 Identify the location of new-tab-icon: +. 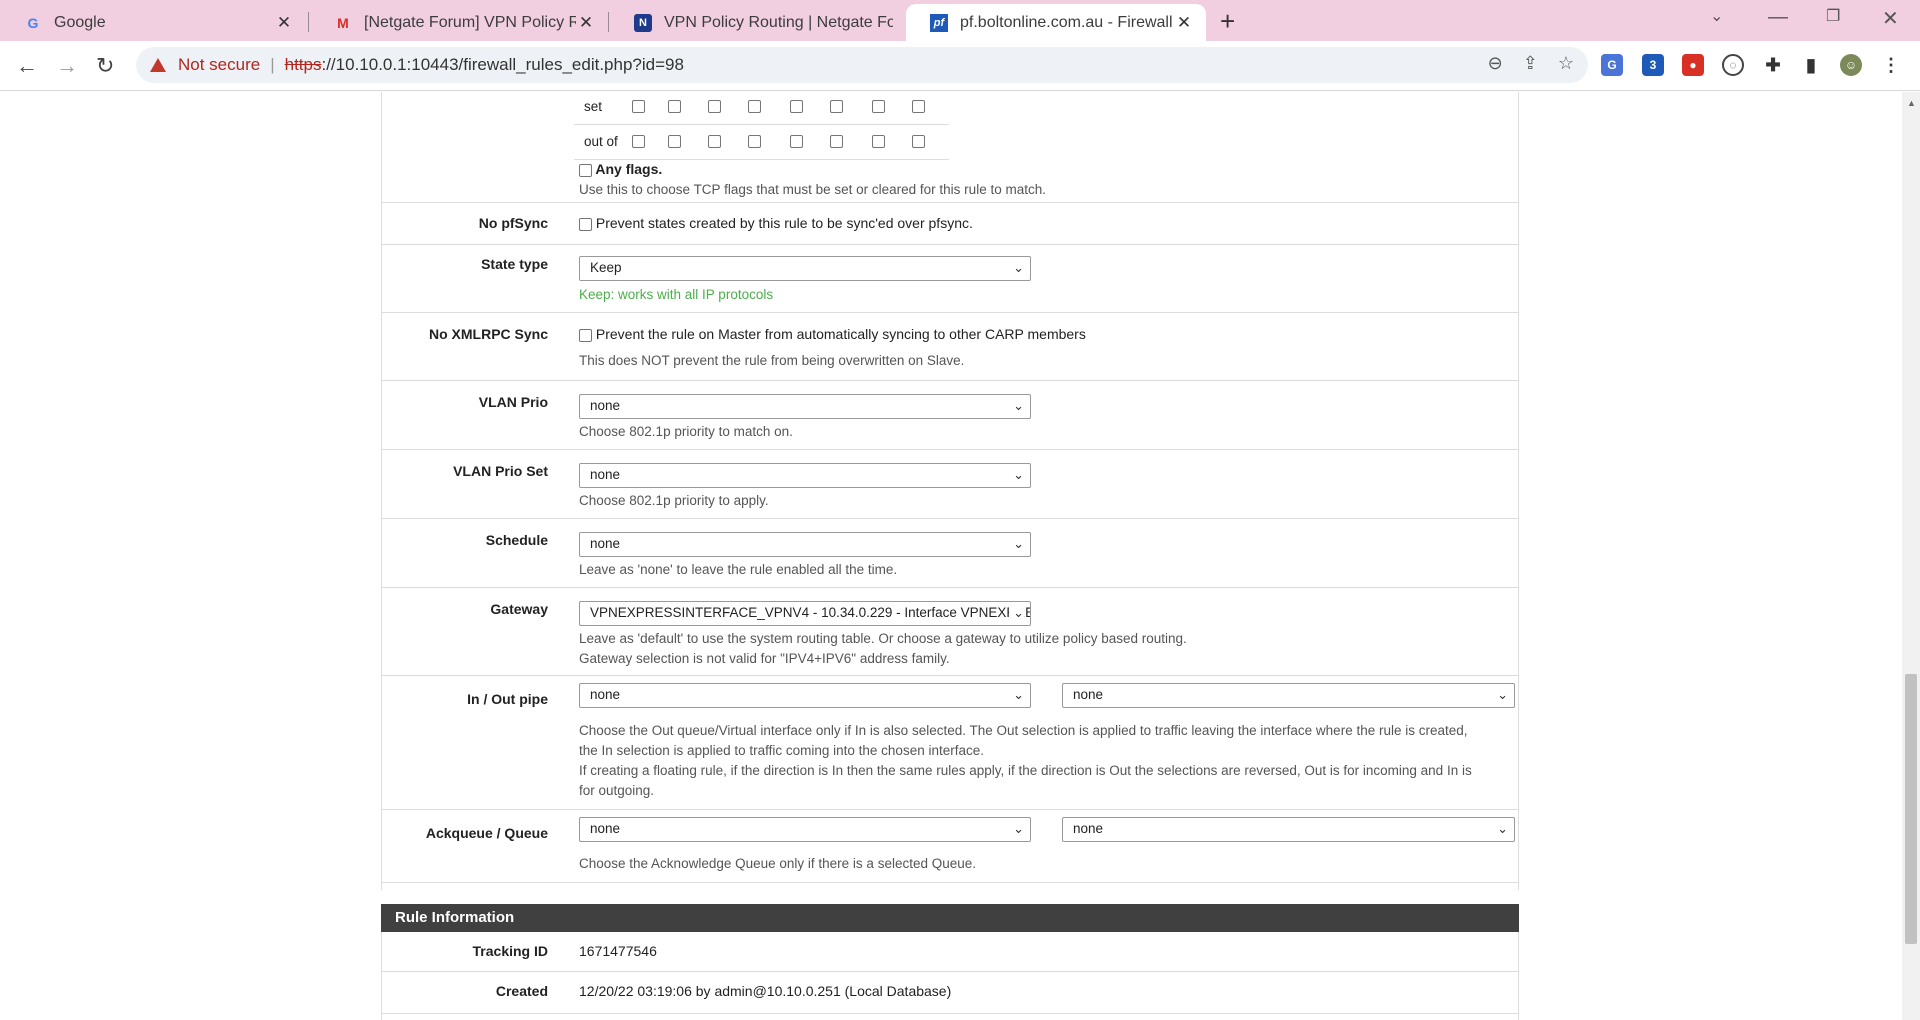
(1227, 21).